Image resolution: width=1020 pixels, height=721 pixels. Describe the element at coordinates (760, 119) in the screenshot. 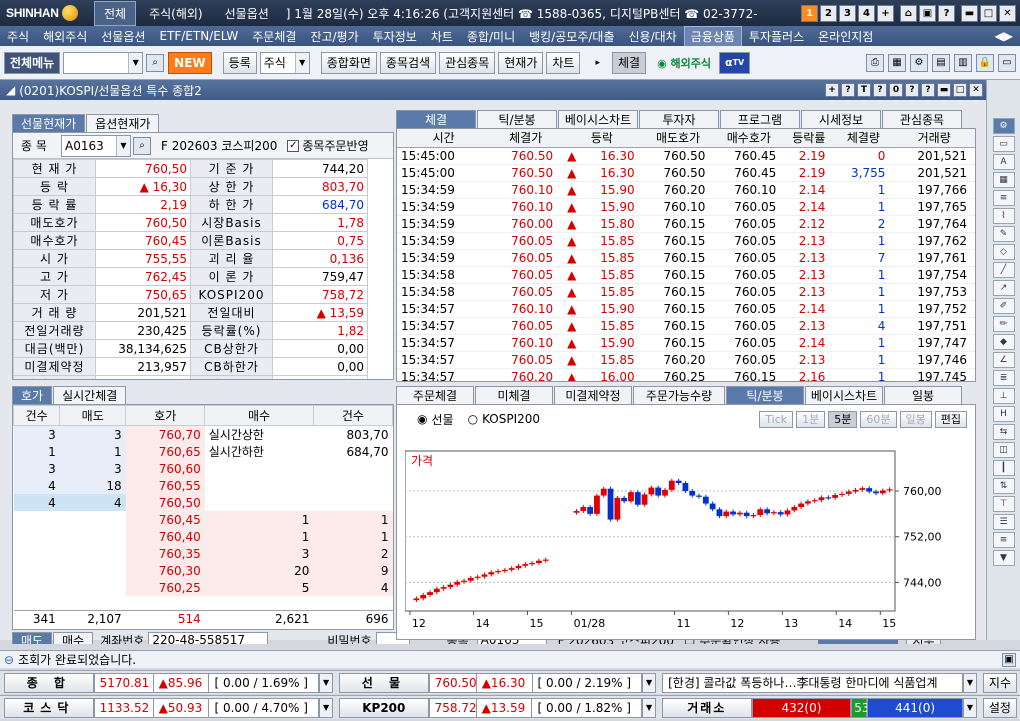

I see `tab-trade-4: 프로그램` at that location.